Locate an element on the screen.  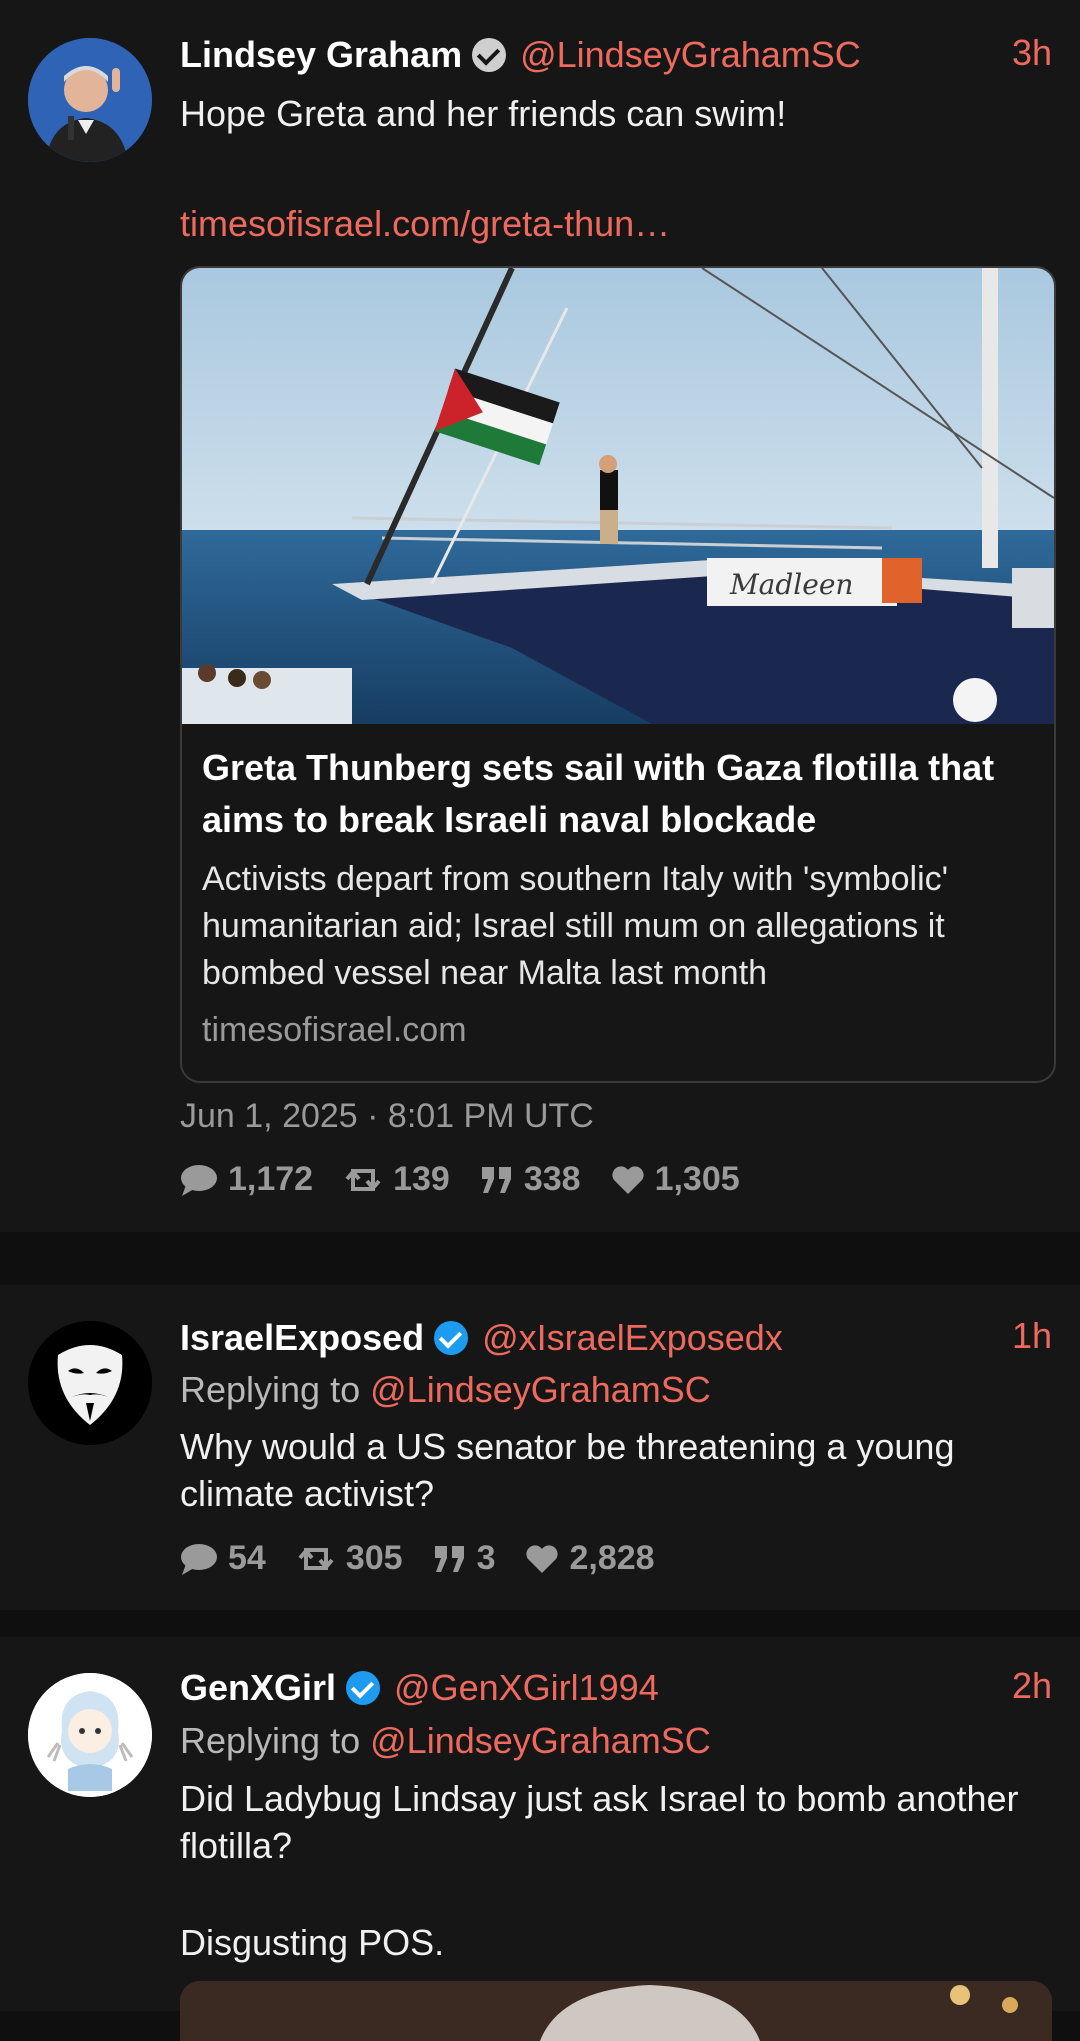
tweet-stats: 54 305 3 2,828 is located at coordinates (432, 1558).